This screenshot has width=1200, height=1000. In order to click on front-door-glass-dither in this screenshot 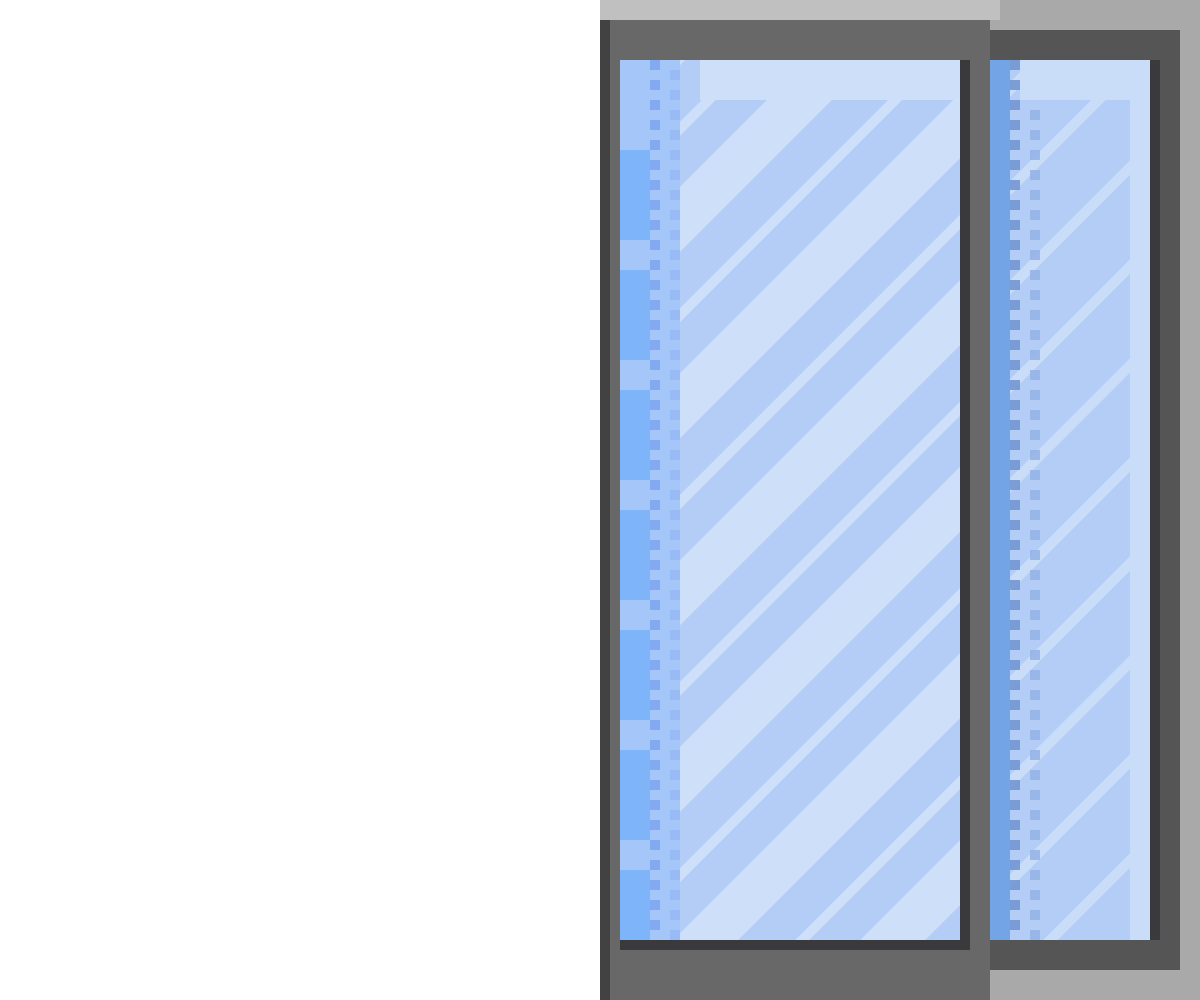, I will do `click(675, 500)`.